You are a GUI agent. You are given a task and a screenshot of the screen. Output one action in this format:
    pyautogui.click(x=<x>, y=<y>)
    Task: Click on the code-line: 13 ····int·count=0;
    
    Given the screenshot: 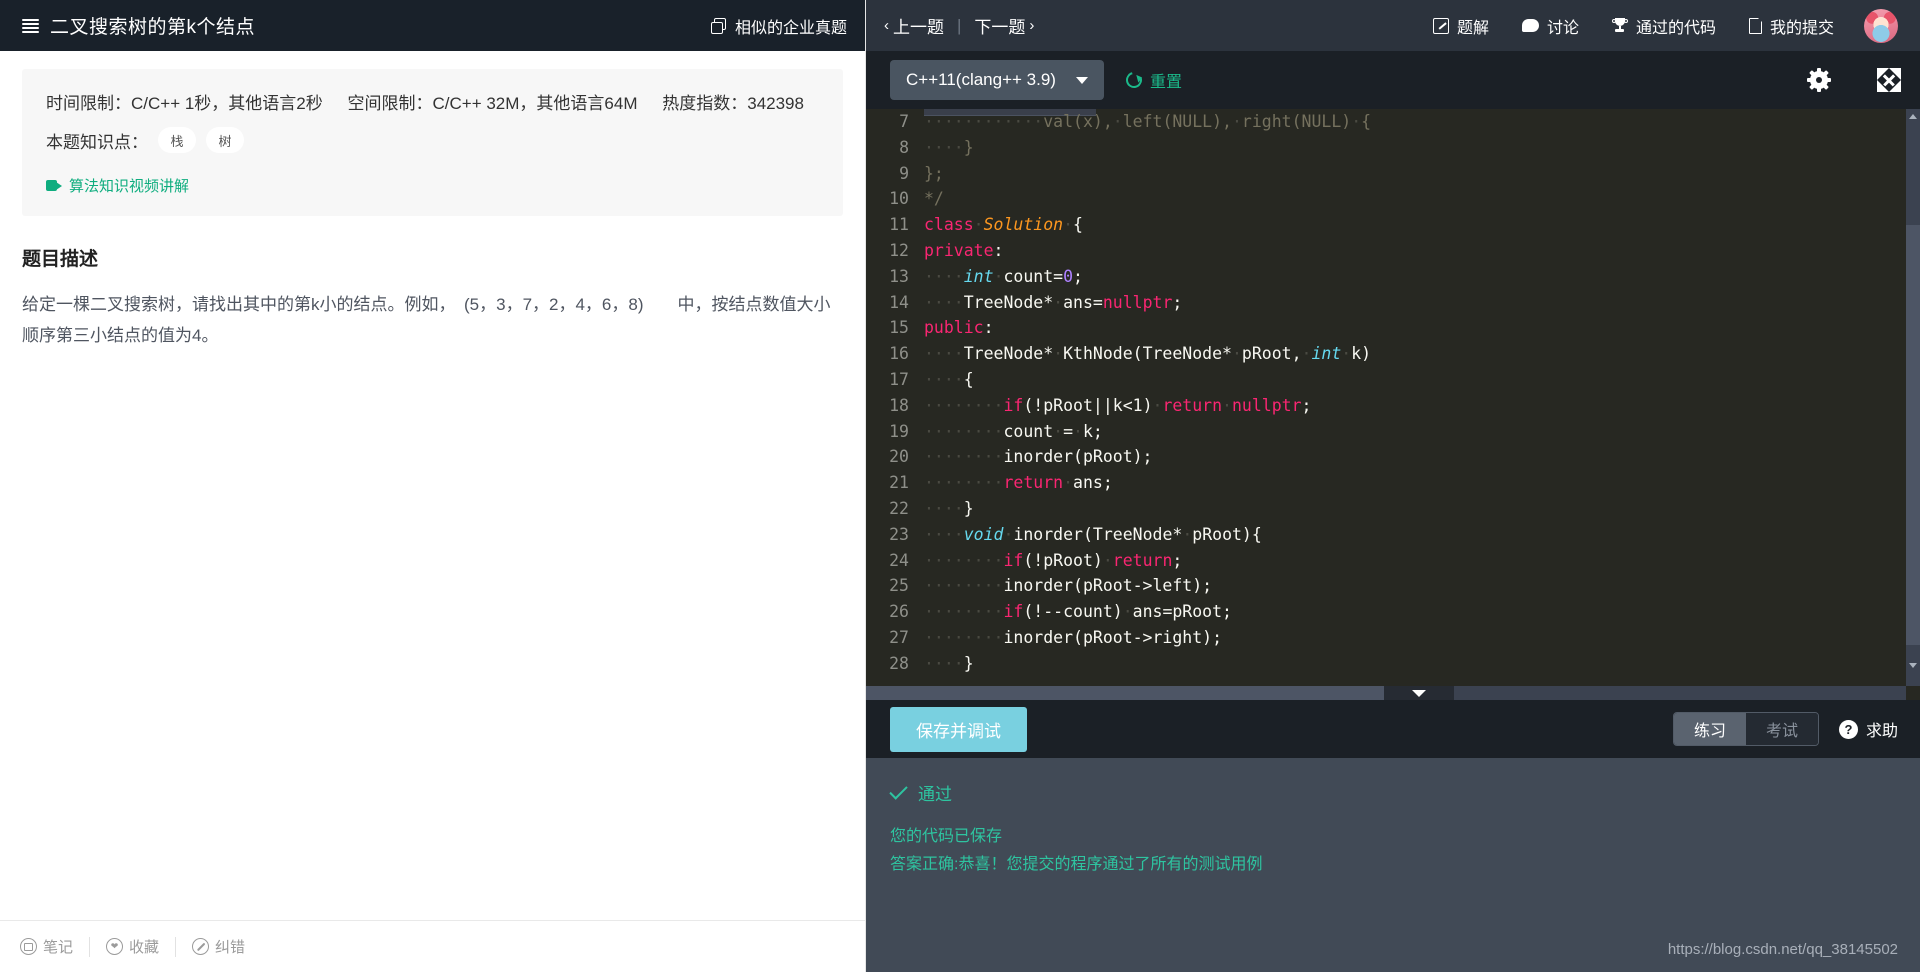 What is the action you would take?
    pyautogui.click(x=1386, y=277)
    